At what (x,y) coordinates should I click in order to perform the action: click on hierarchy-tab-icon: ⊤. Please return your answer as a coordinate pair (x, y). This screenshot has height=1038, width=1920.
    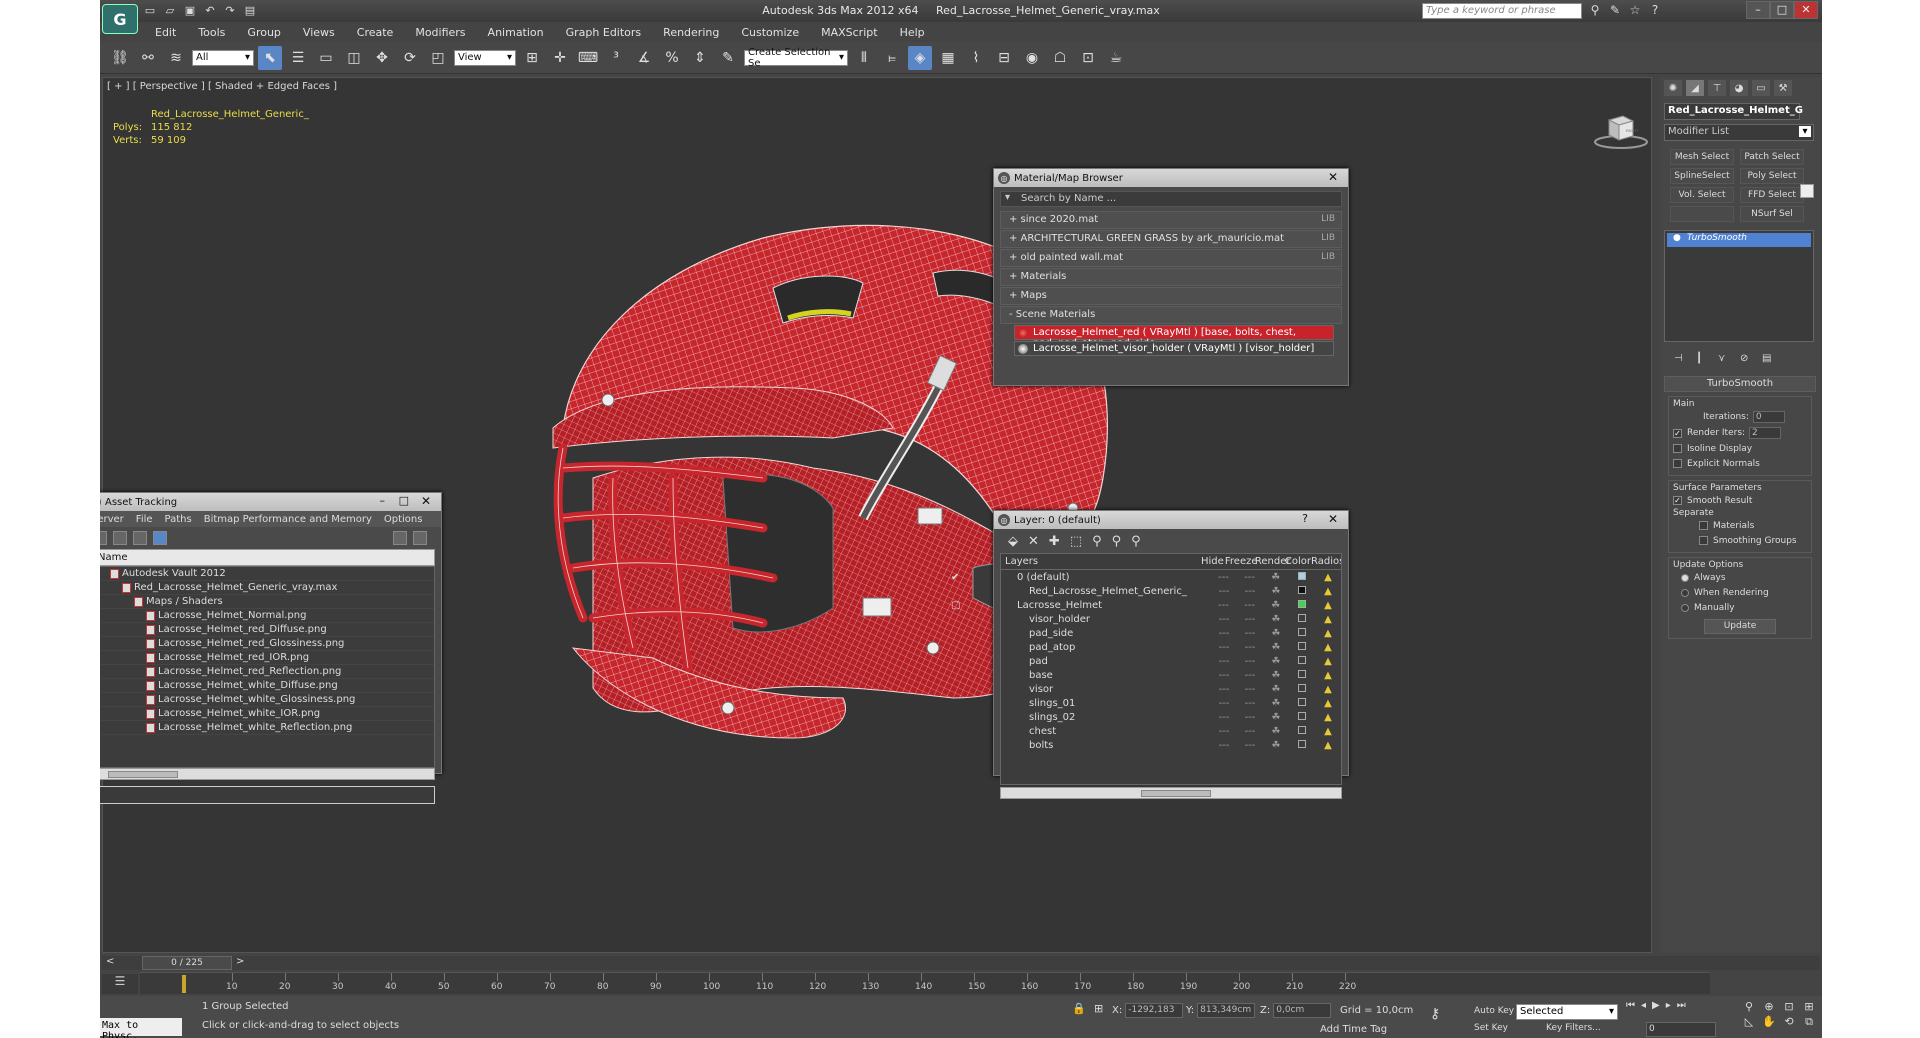
    Looking at the image, I should click on (1717, 88).